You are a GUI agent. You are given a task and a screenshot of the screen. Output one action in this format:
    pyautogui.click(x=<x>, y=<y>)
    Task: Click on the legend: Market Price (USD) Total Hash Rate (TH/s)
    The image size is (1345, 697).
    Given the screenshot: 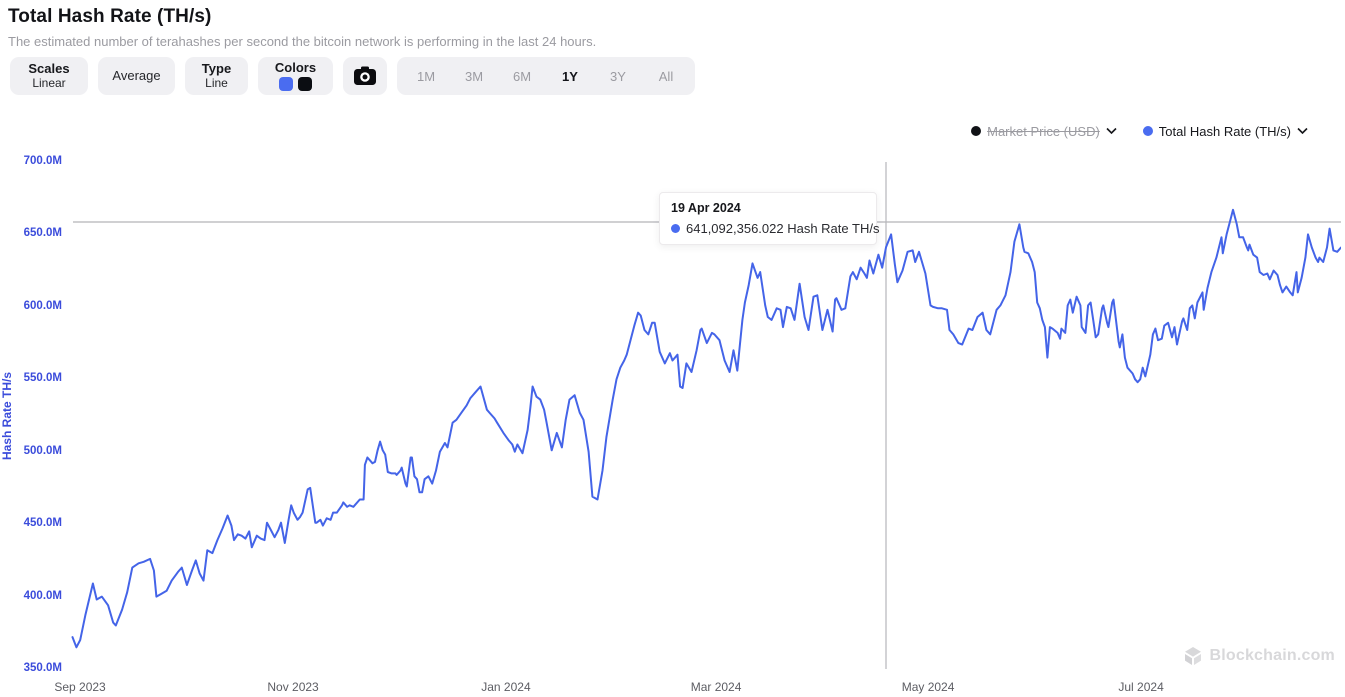 What is the action you would take?
    pyautogui.click(x=1139, y=131)
    